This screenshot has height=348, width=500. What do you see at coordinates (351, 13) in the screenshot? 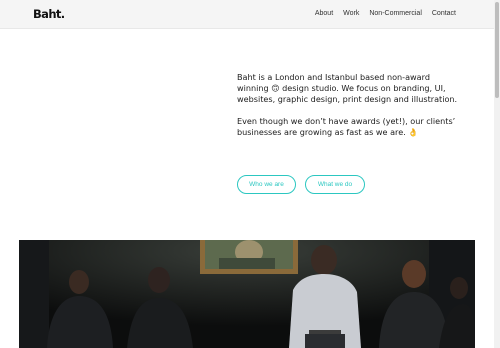
I see `nav-work: Work` at bounding box center [351, 13].